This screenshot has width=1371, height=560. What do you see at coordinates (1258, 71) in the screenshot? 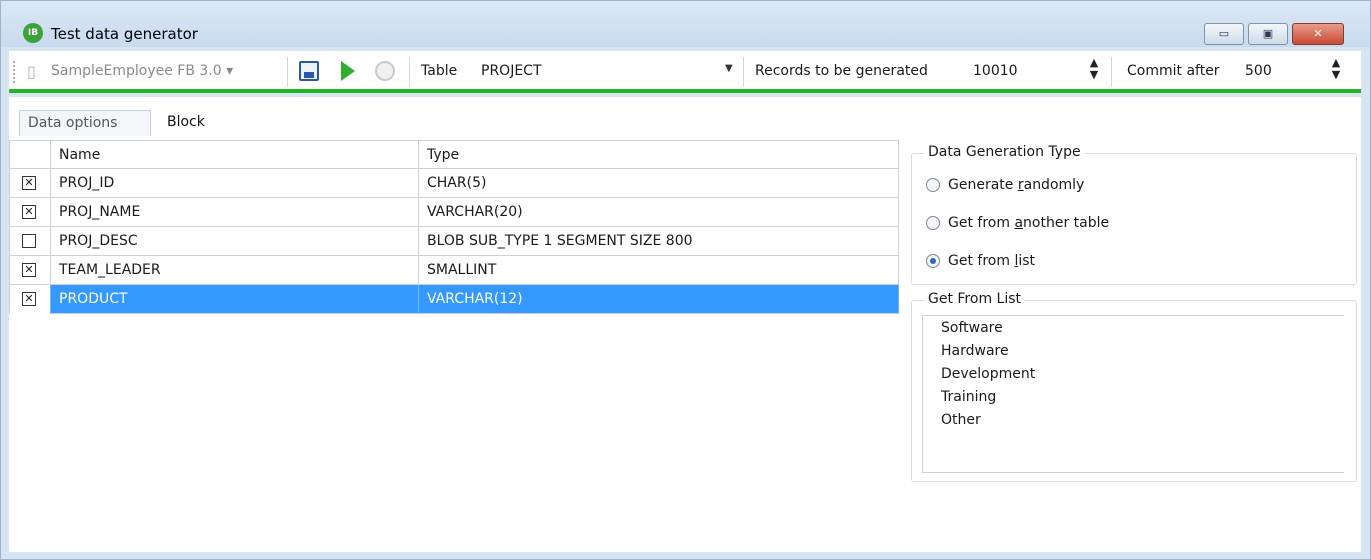
I see `commit-input: 500` at bounding box center [1258, 71].